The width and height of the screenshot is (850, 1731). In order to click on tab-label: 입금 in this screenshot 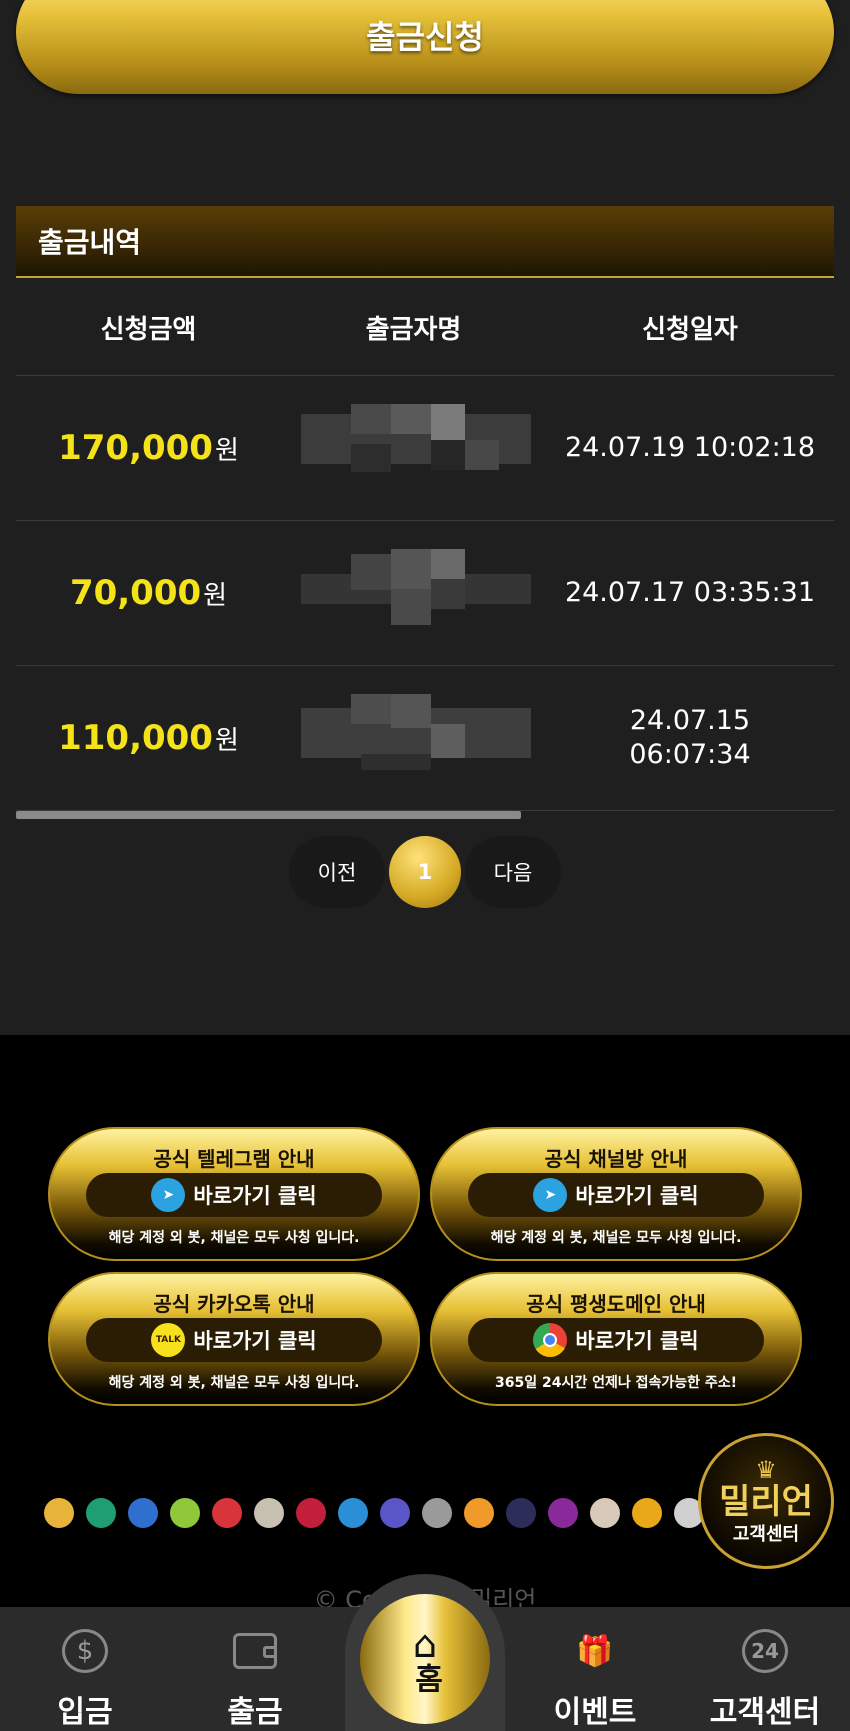, I will do `click(85, 1712)`.